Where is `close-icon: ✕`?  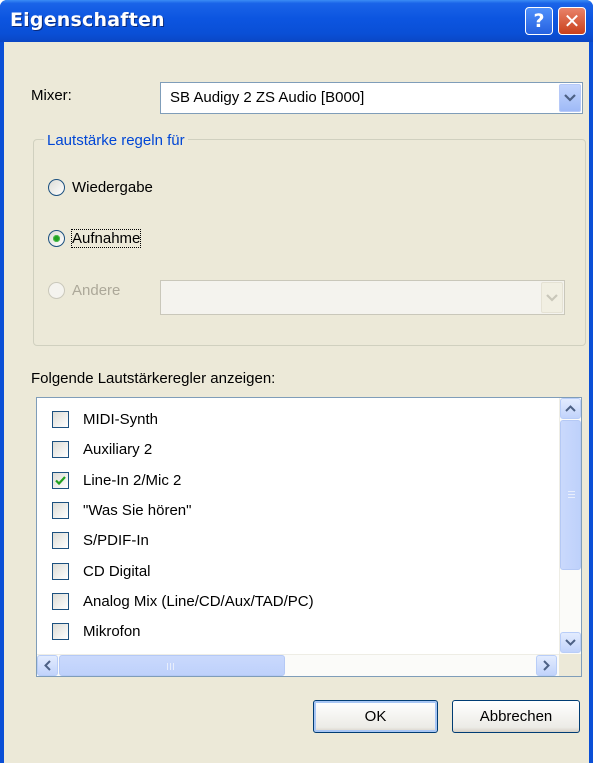 close-icon: ✕ is located at coordinates (572, 21).